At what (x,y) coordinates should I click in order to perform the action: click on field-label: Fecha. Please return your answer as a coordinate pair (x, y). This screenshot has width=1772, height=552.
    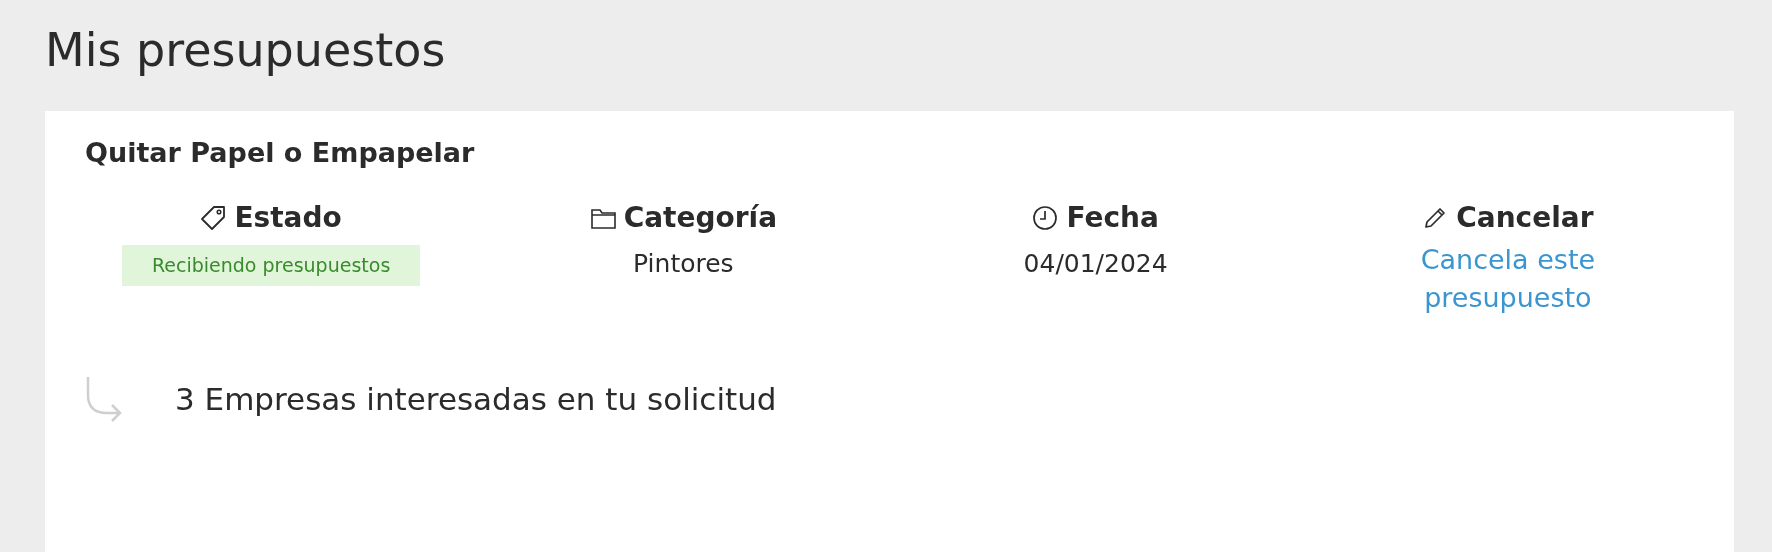
    Looking at the image, I should click on (1112, 218).